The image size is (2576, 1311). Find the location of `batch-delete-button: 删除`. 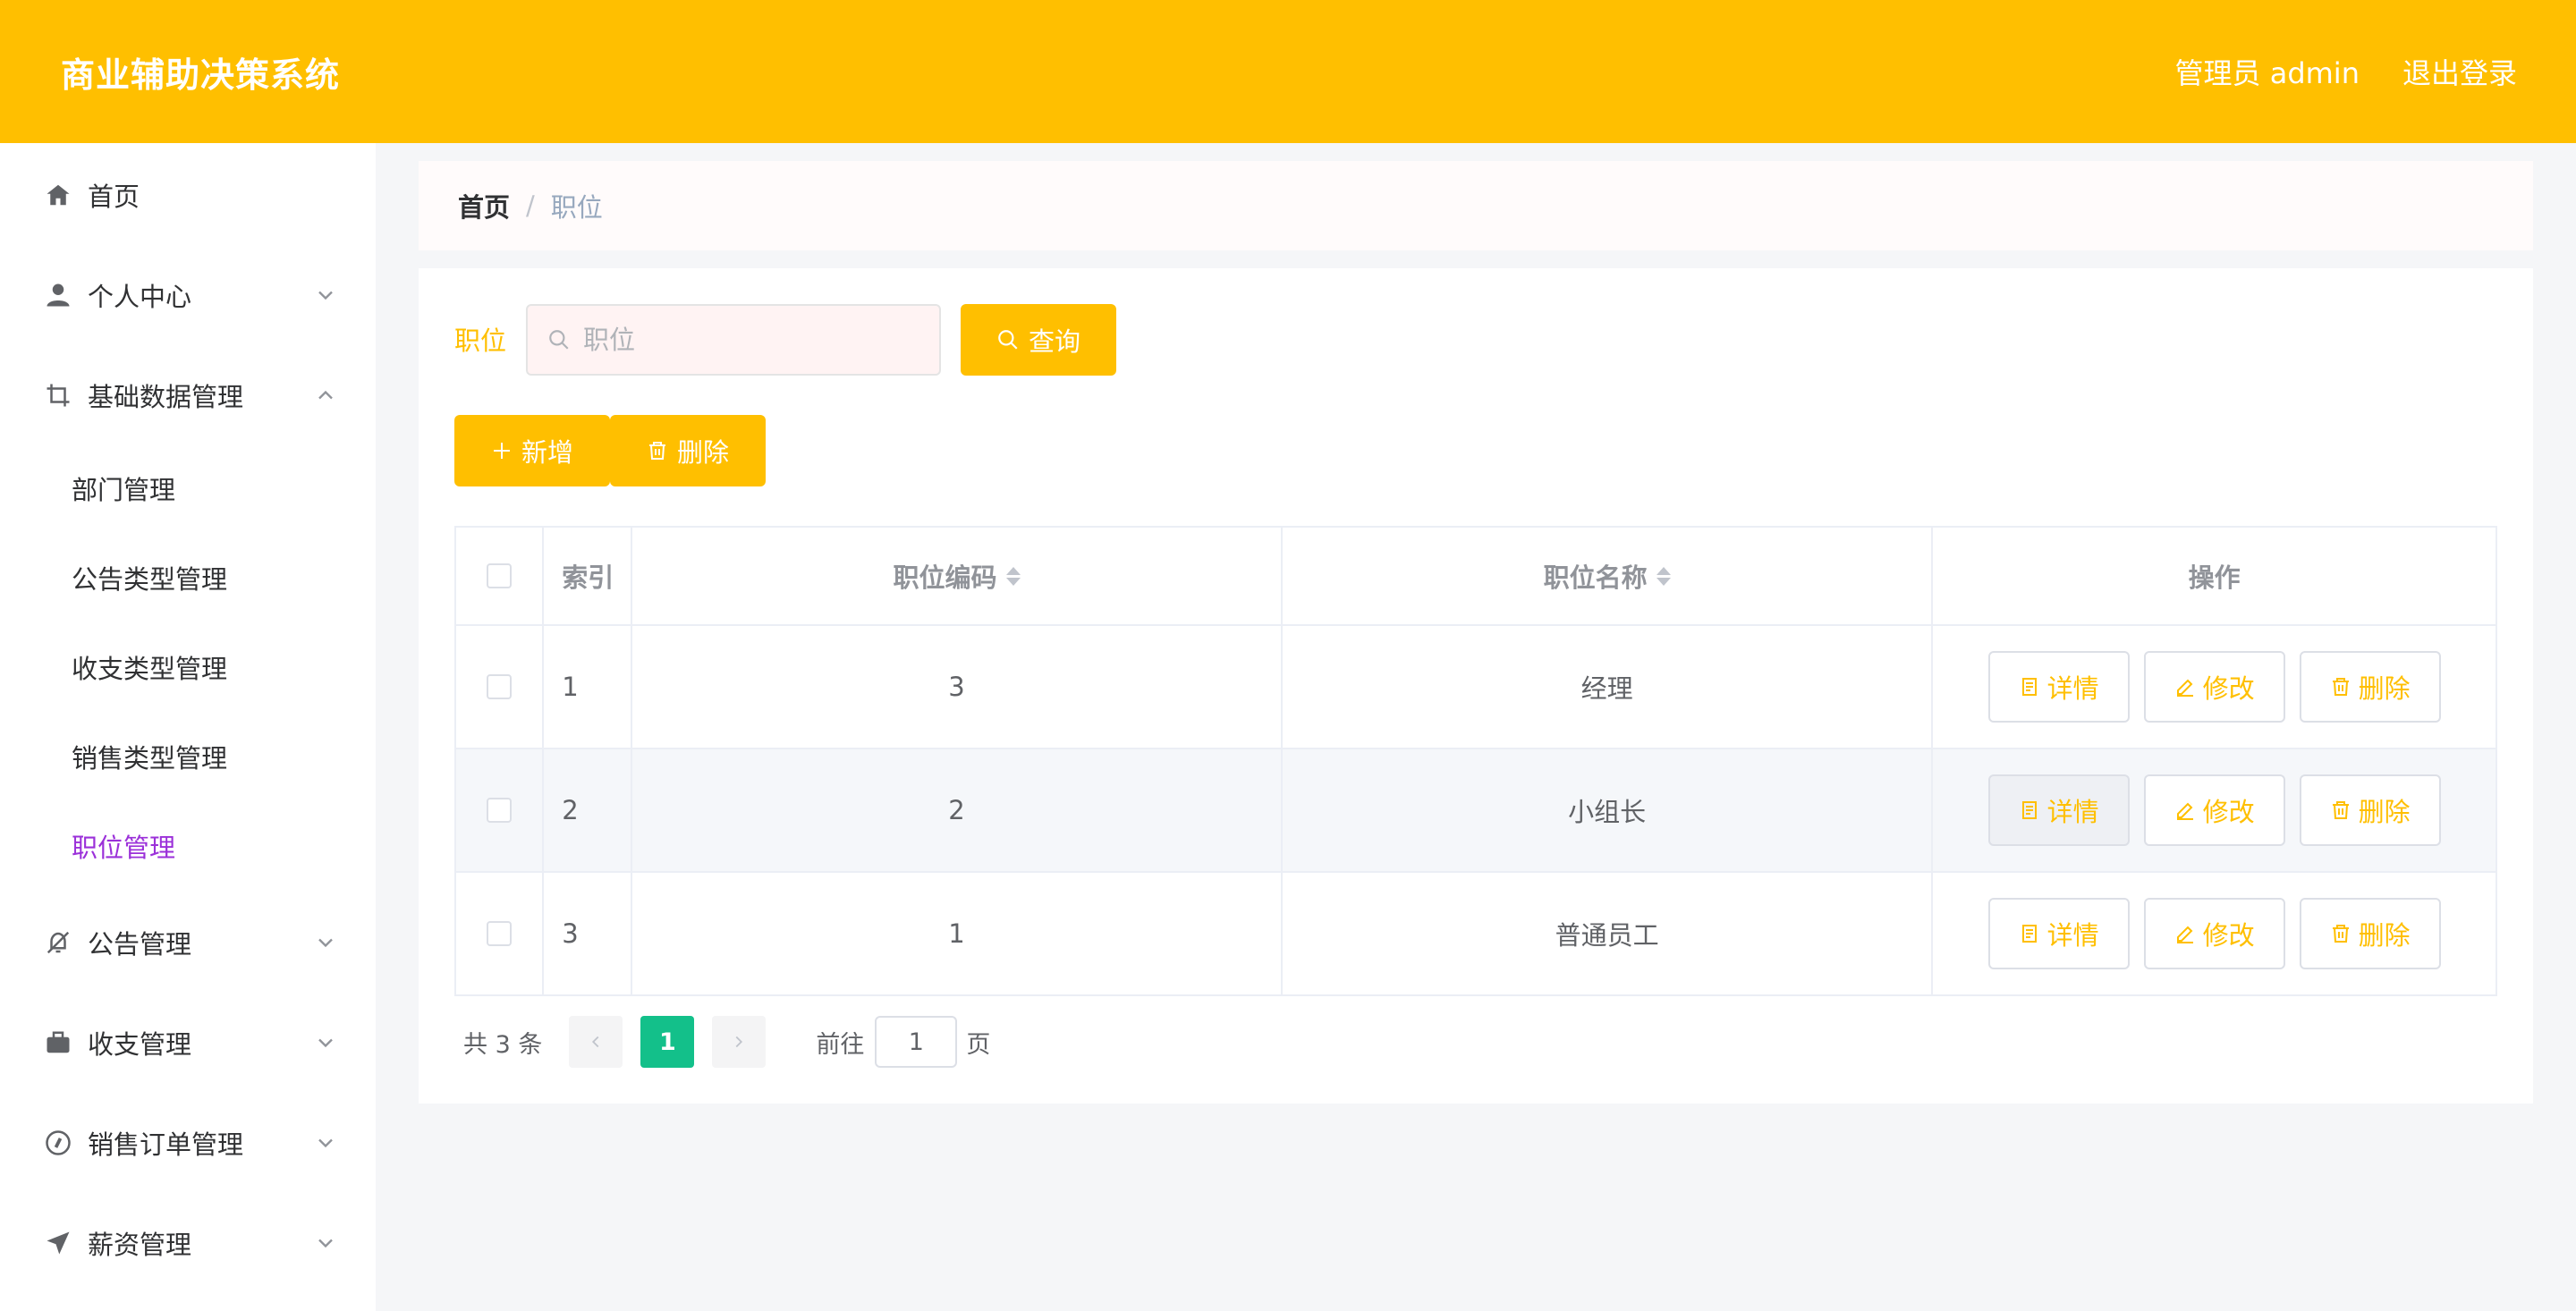

batch-delete-button: 删除 is located at coordinates (688, 450).